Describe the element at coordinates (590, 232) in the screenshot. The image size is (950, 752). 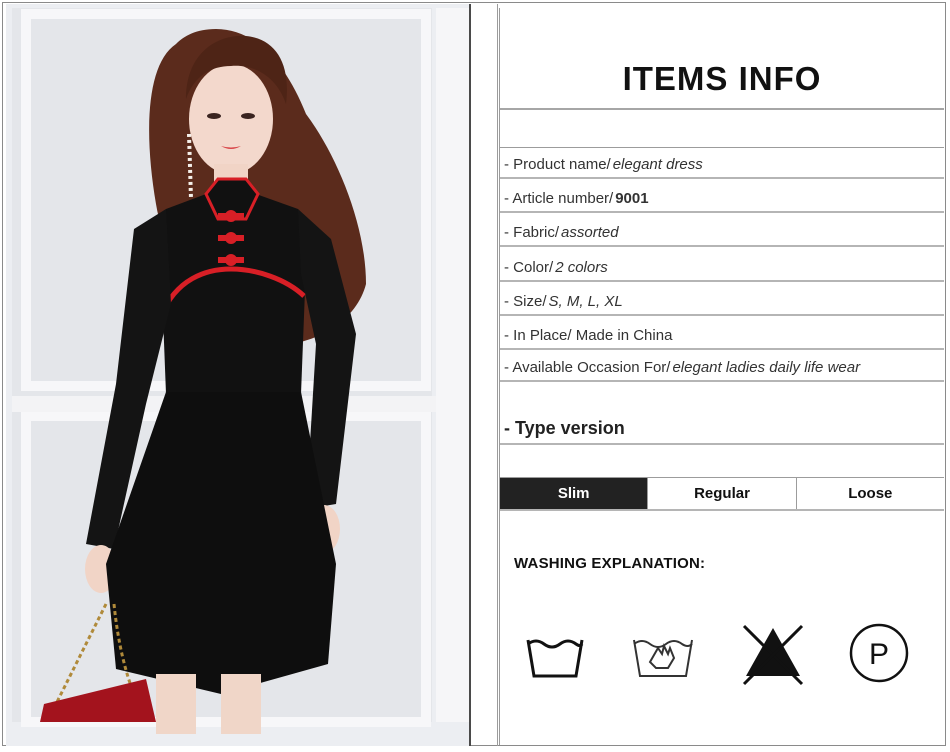
I see `fabric-value: assorted` at that location.